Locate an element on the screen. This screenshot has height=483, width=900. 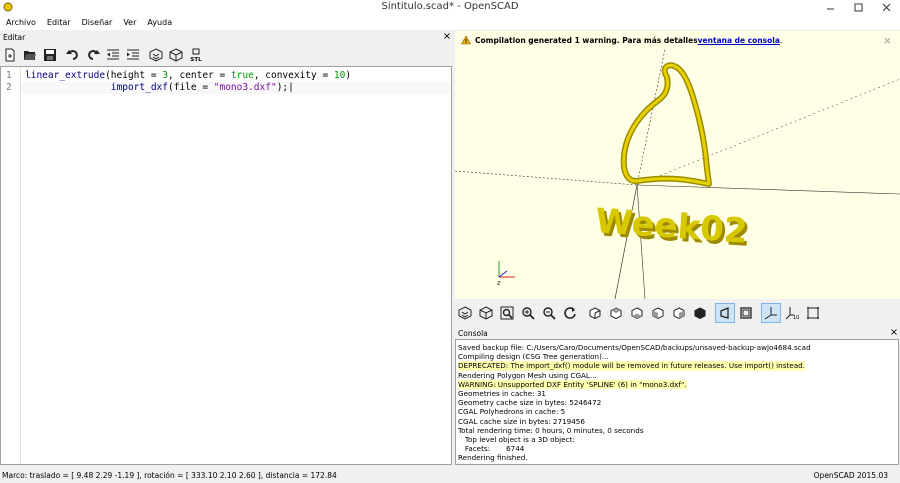
console-panel-title: Consola is located at coordinates (473, 333).